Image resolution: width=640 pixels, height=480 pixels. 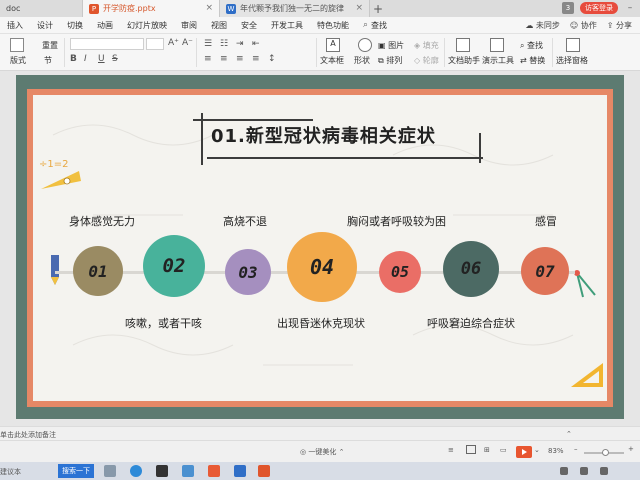 What do you see at coordinates (524, 452) in the screenshot?
I see `play-slideshow-button` at bounding box center [524, 452].